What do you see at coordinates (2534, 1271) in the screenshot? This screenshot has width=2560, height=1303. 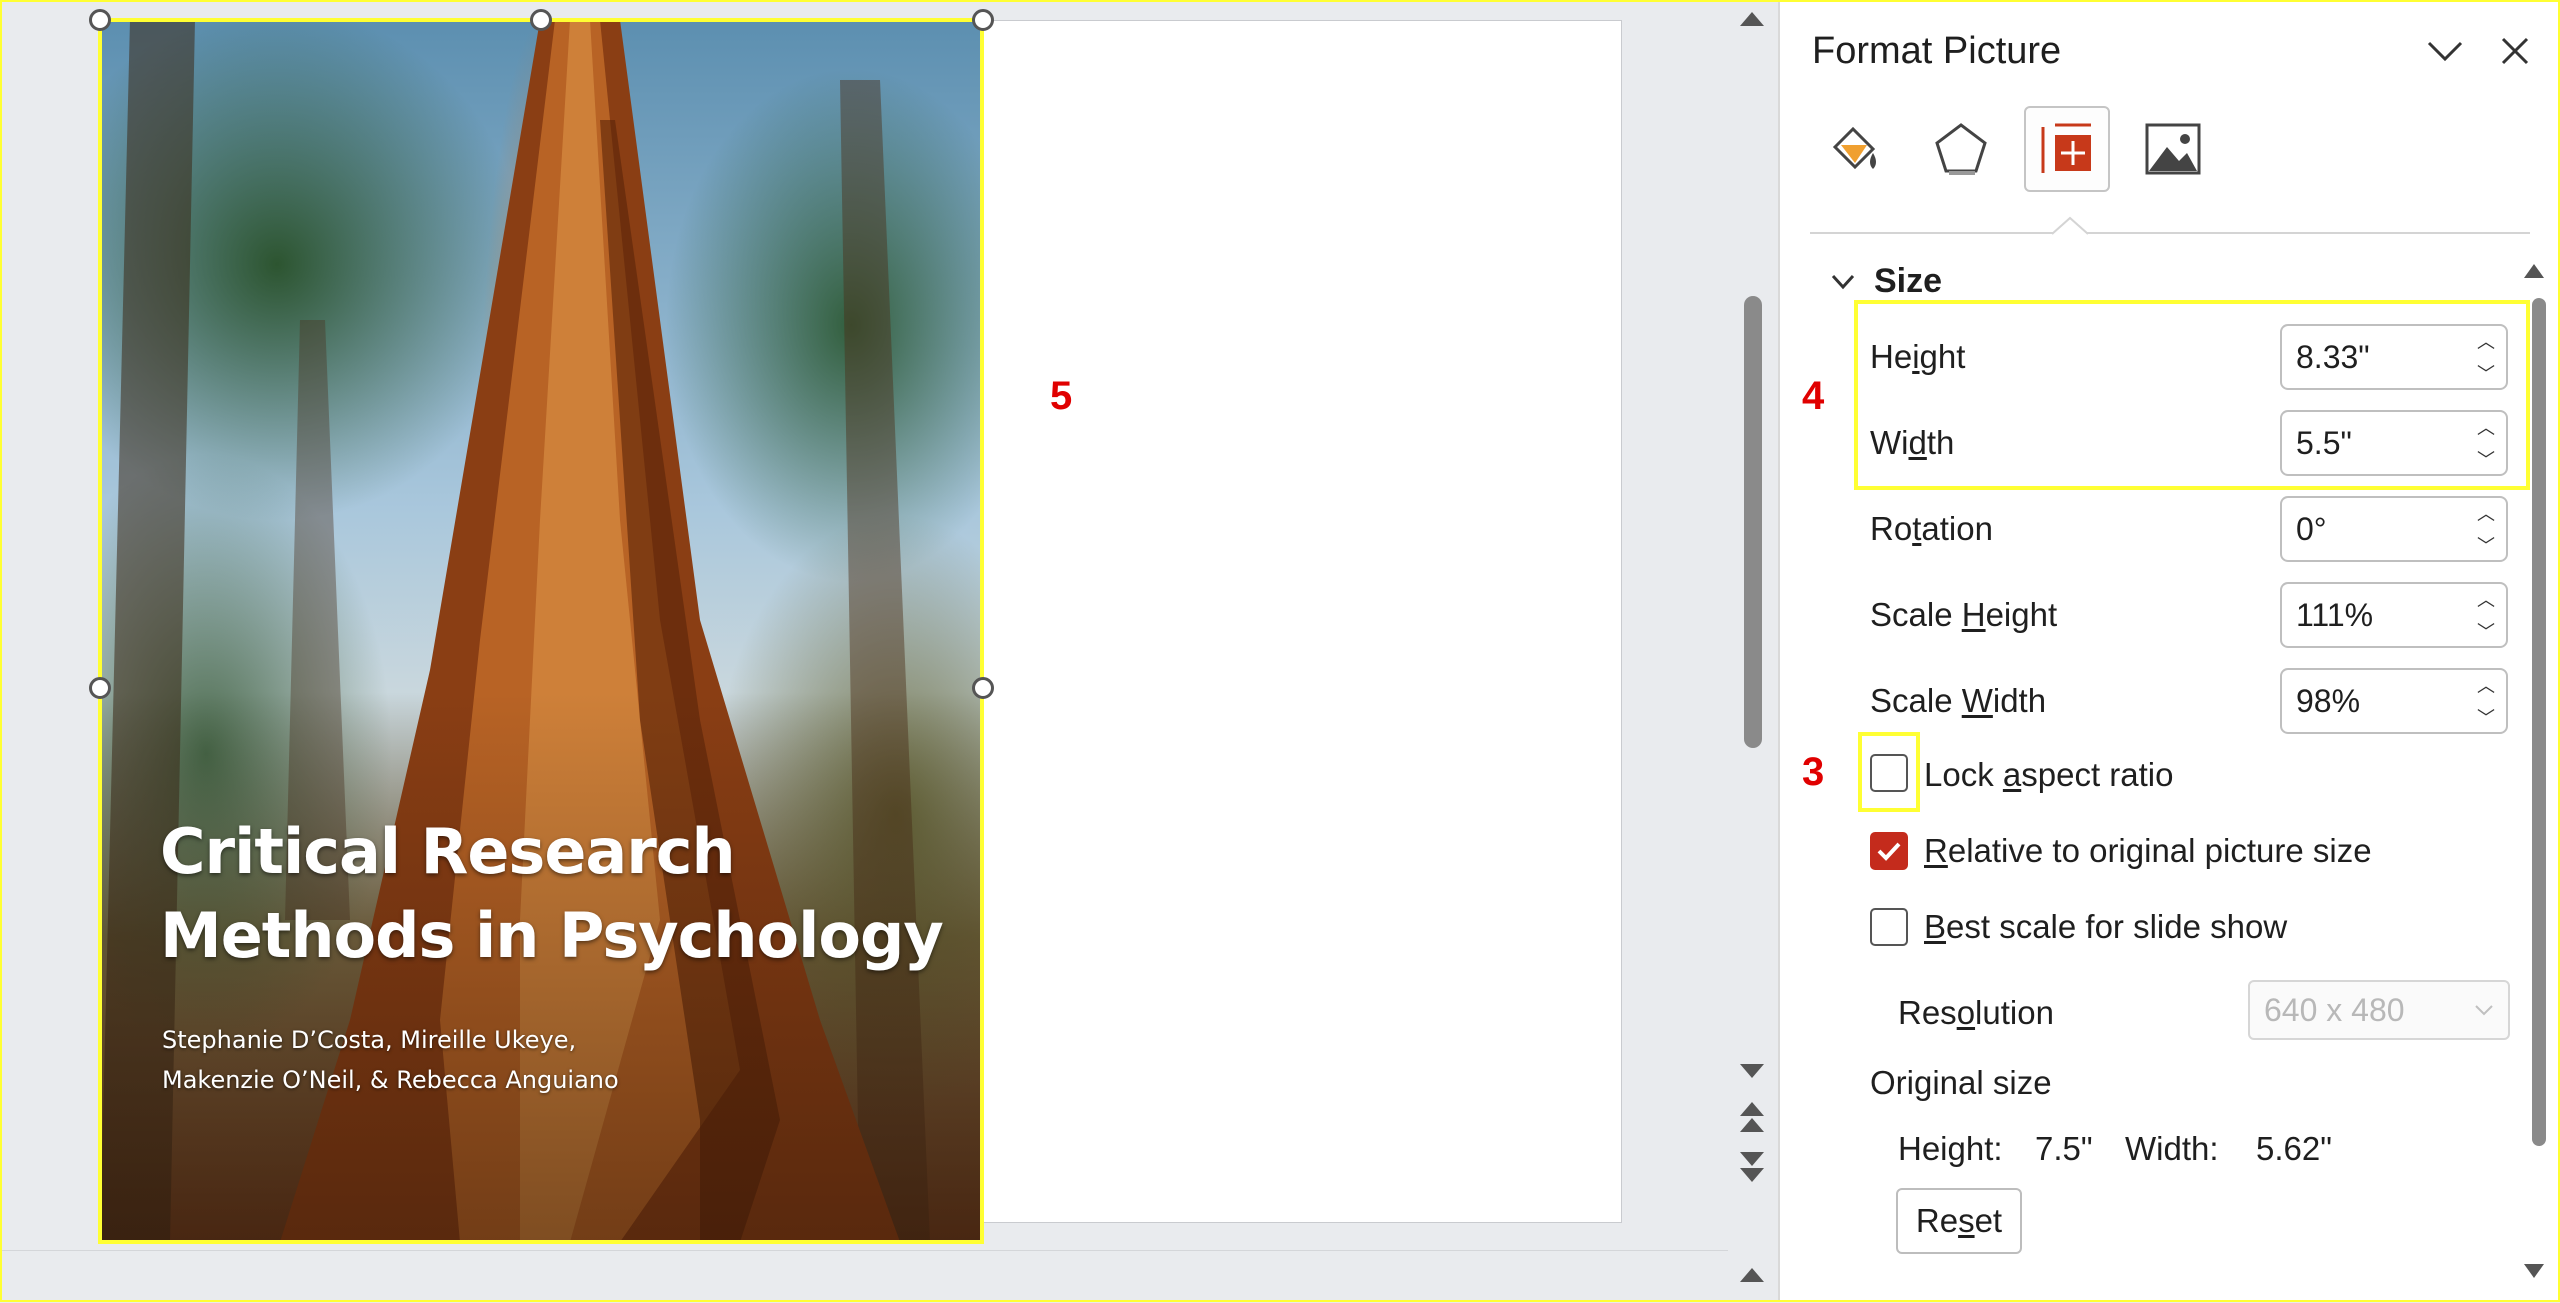 I see `pane-scroll-down-icon` at bounding box center [2534, 1271].